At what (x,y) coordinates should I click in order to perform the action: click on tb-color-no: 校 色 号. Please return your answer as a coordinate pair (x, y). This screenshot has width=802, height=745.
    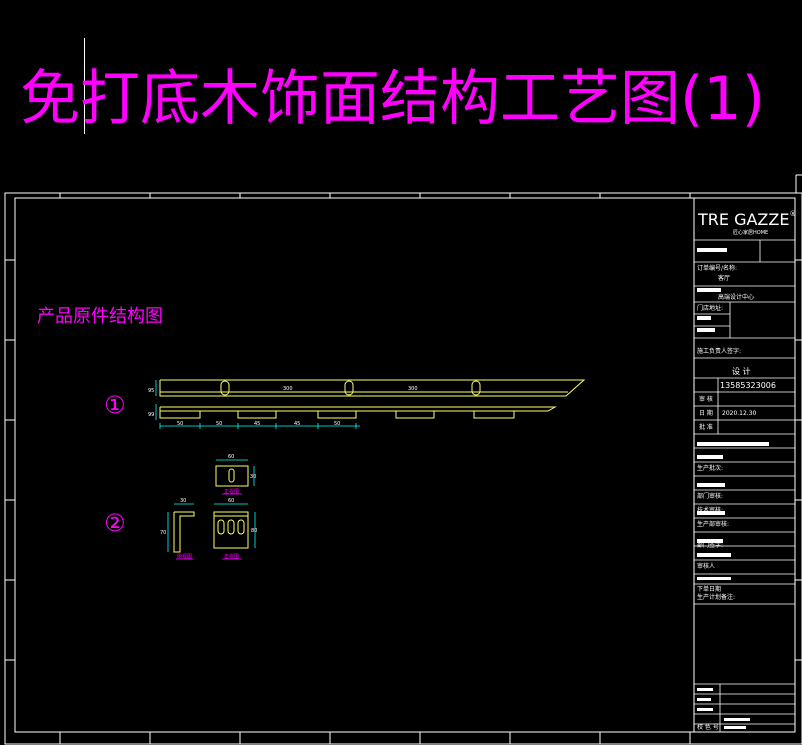
    Looking at the image, I should click on (708, 727).